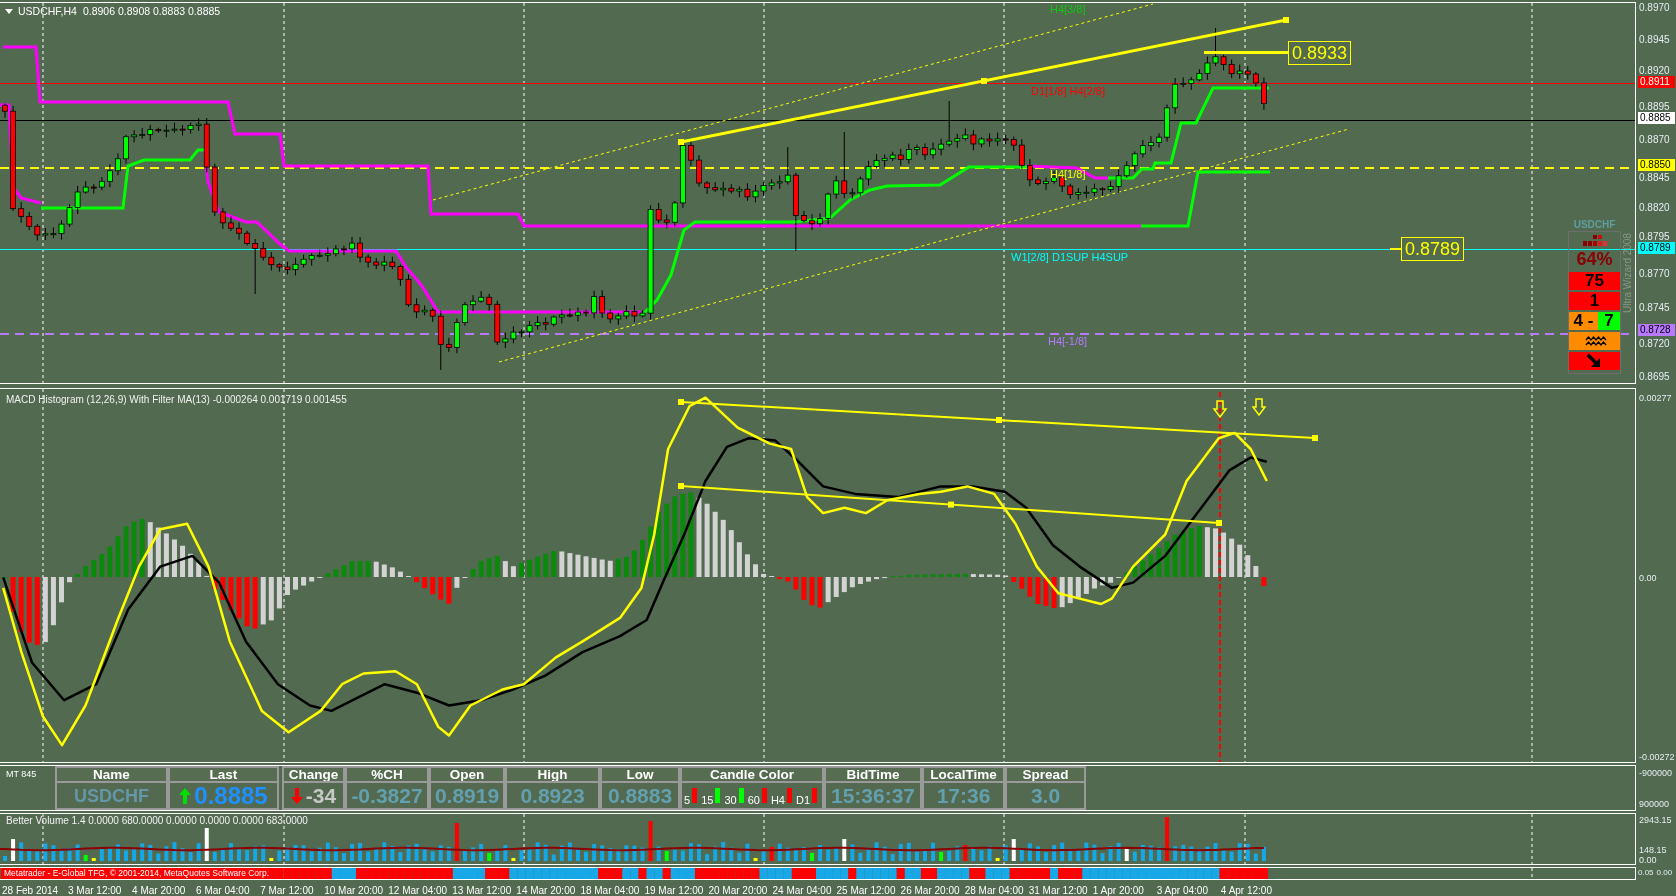 This screenshot has width=1676, height=896. What do you see at coordinates (1657, 757) in the screenshot?
I see `axis-label: -0.00272` at bounding box center [1657, 757].